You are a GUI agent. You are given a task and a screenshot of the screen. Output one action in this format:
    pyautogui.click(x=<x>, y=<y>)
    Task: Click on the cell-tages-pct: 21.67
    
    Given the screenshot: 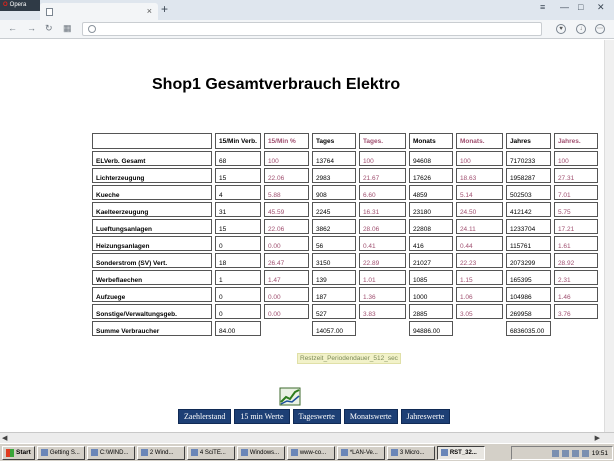 What is the action you would take?
    pyautogui.click(x=382, y=175)
    